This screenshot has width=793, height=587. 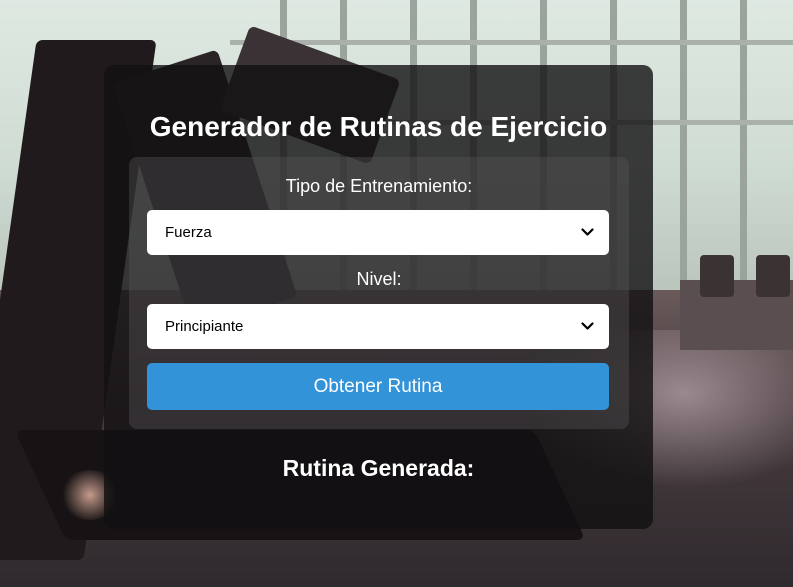 What do you see at coordinates (378, 386) in the screenshot?
I see `get-routine-button: Obtener Rutina` at bounding box center [378, 386].